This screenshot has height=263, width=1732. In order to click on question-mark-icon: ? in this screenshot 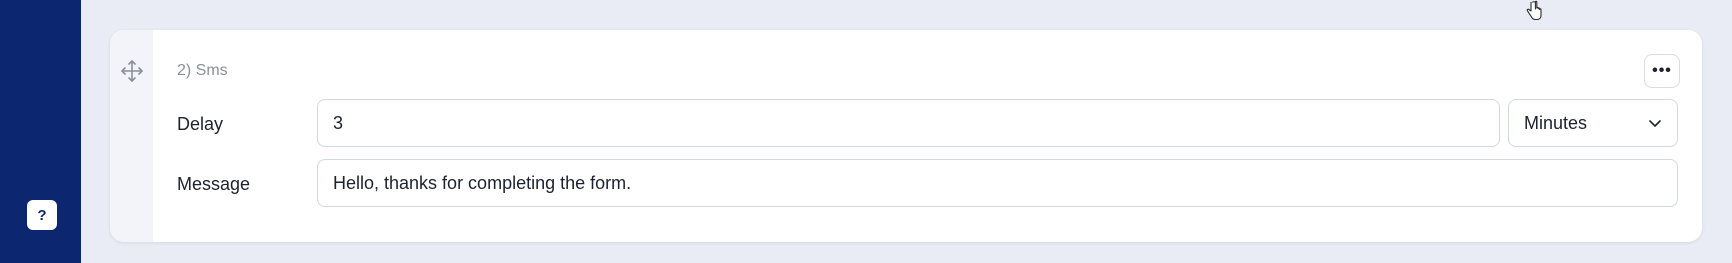, I will do `click(42, 215)`.